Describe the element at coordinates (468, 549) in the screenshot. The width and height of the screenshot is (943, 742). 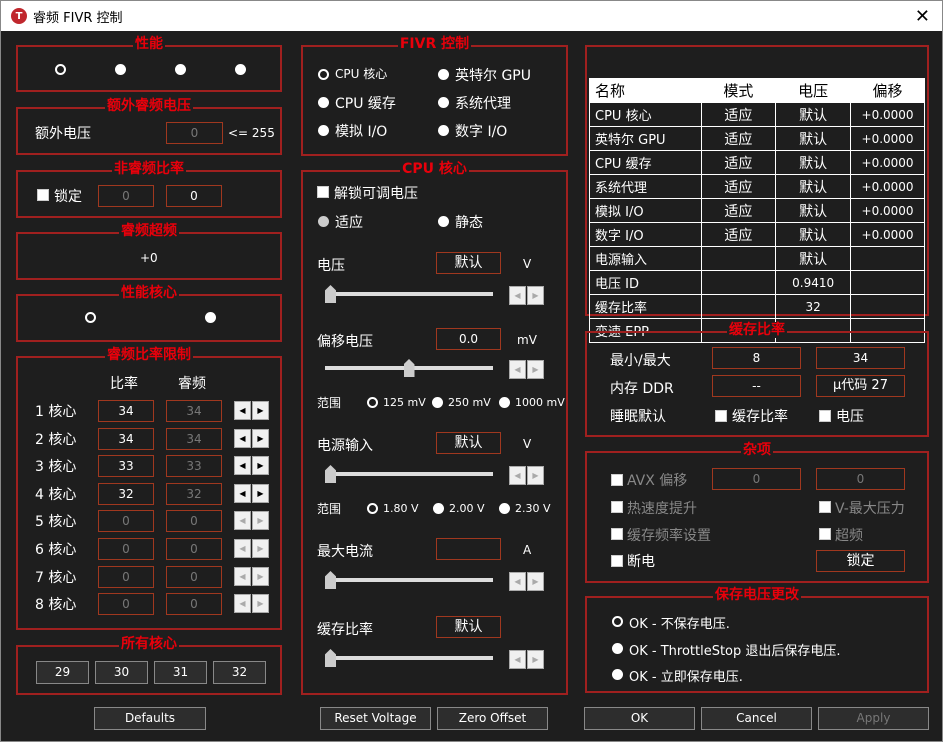
I see `max-current-input` at that location.